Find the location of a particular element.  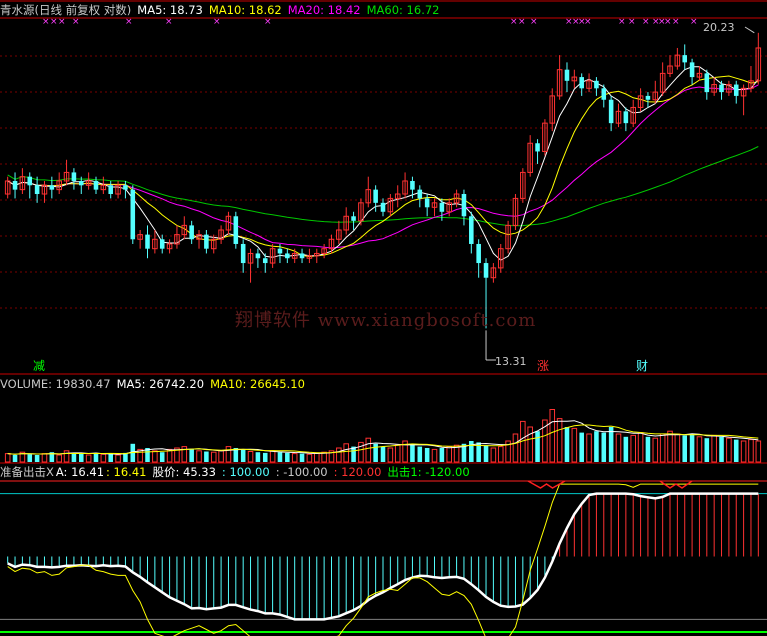

low-price-label: 13.31 is located at coordinates (511, 361).